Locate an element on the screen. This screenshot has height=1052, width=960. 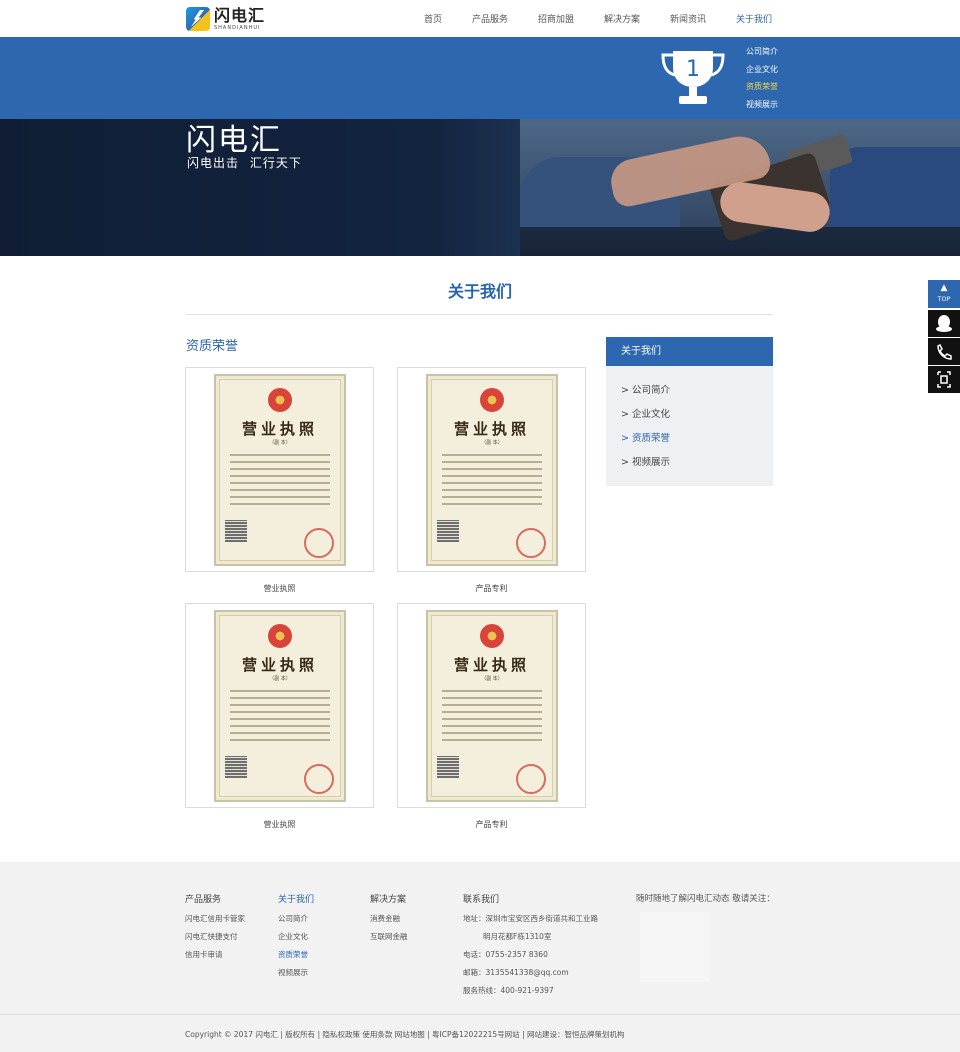
arrow-up-icon: ▲ is located at coordinates (944, 288).